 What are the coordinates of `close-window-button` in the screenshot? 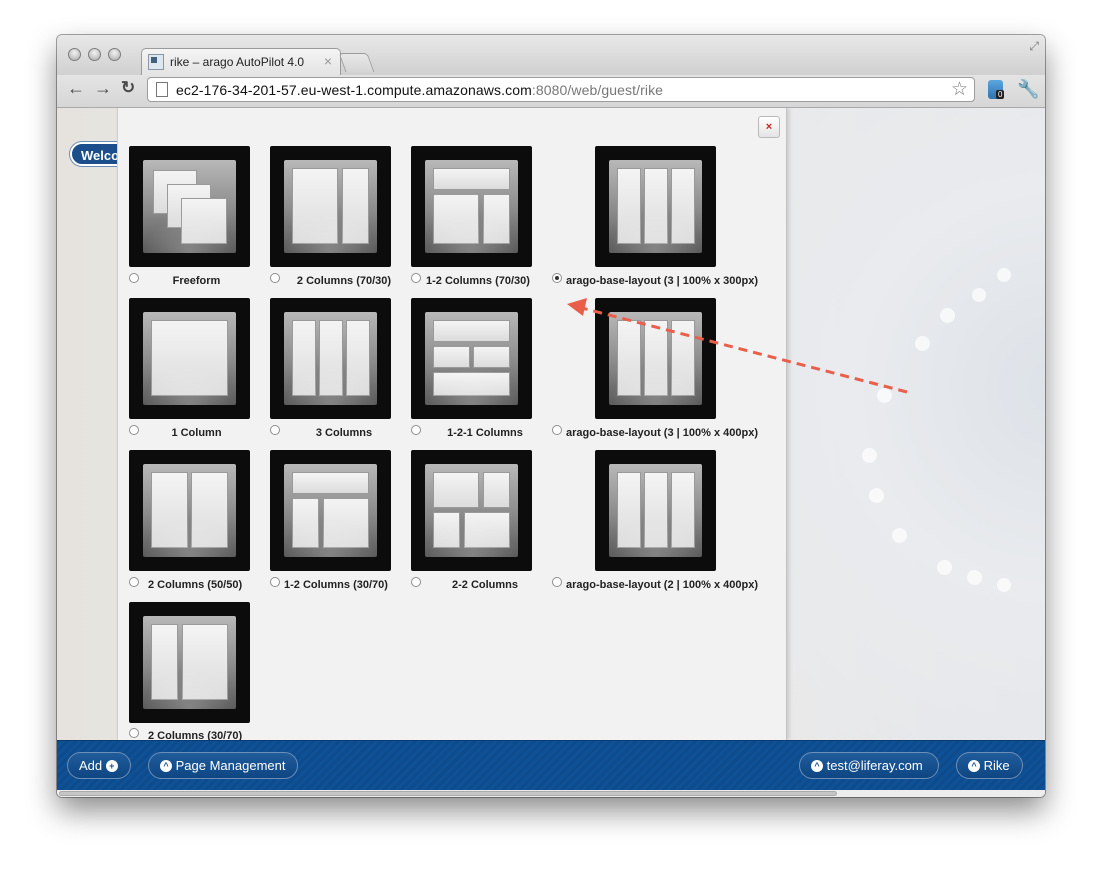 It's located at (74, 54).